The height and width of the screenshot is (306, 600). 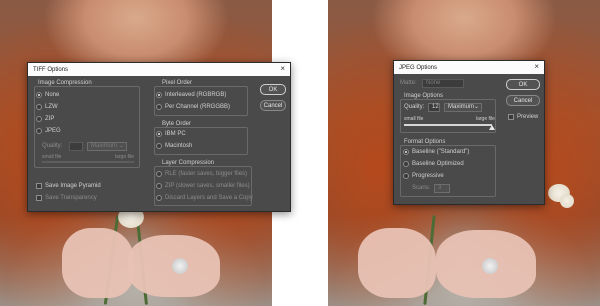 What do you see at coordinates (39, 95) in the screenshot?
I see `compression-none-radio` at bounding box center [39, 95].